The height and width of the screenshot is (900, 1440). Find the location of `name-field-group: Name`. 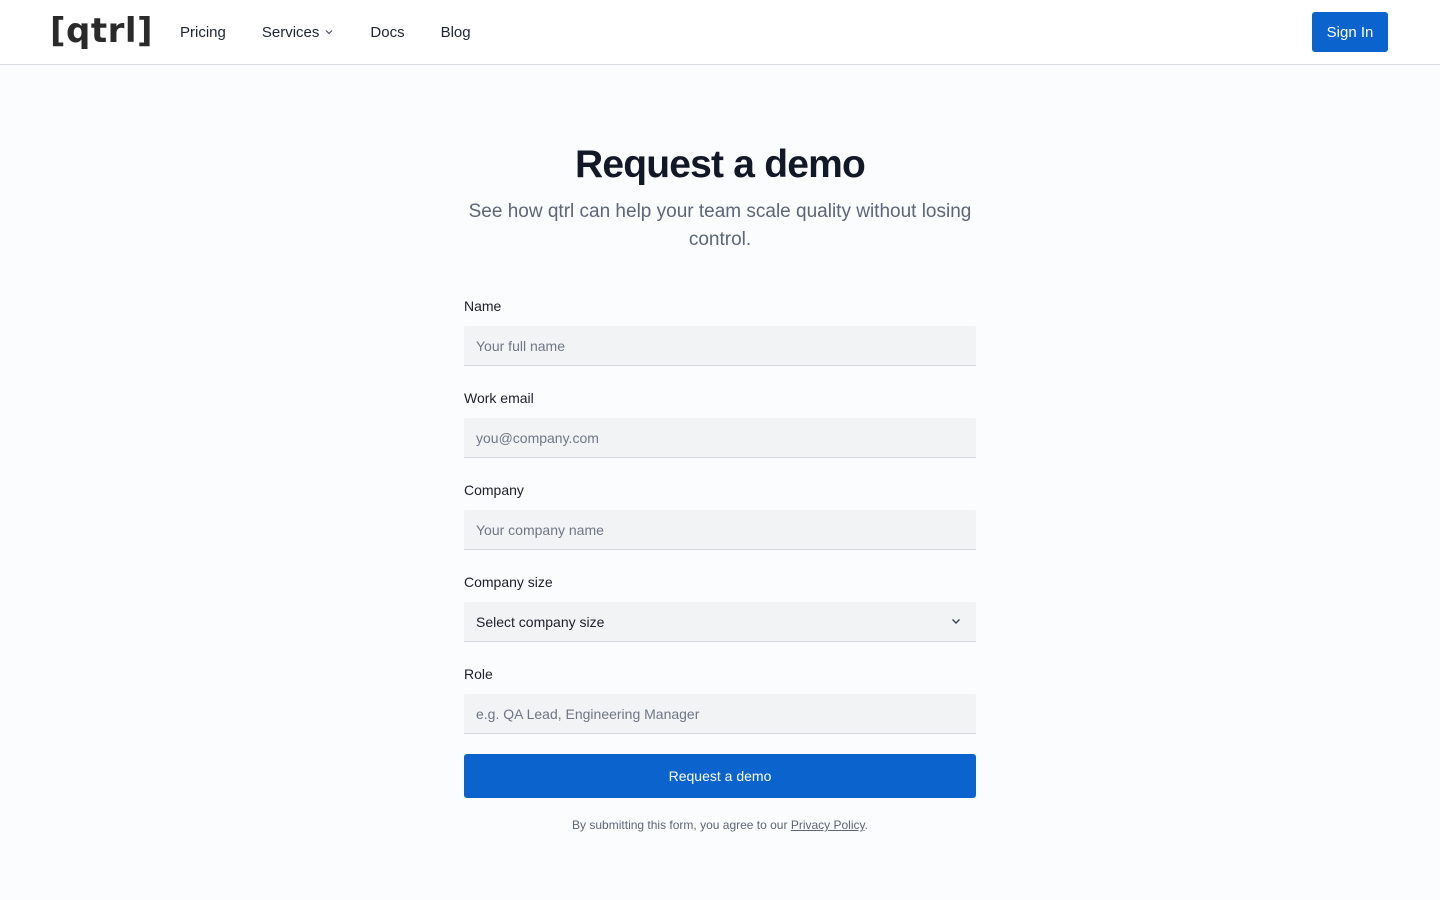

name-field-group: Name is located at coordinates (720, 331).